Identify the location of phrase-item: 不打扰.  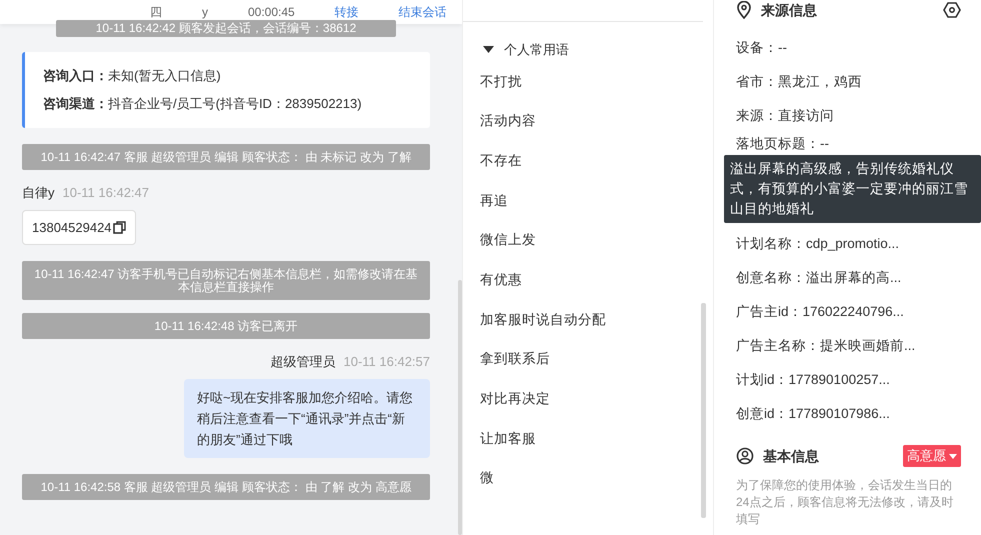
(501, 81).